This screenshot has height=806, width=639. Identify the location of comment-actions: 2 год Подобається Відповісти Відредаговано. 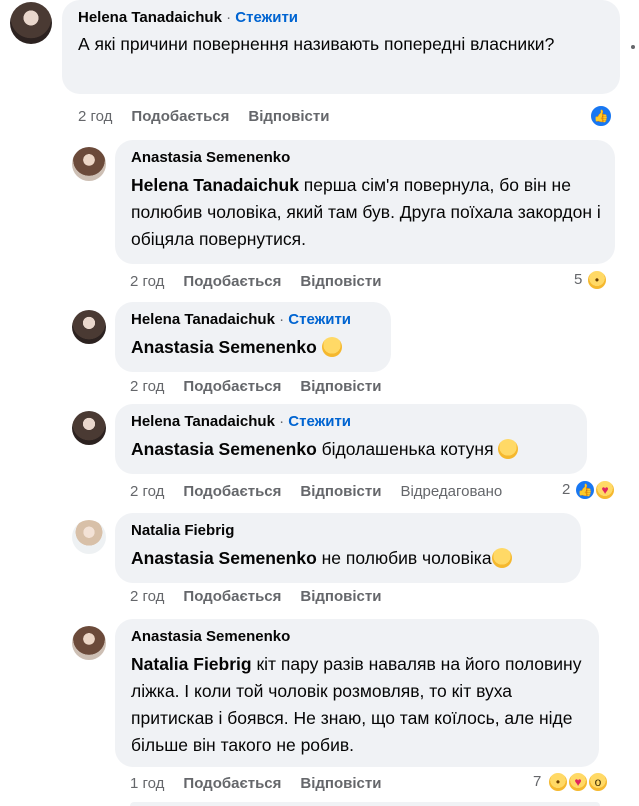
(325, 491).